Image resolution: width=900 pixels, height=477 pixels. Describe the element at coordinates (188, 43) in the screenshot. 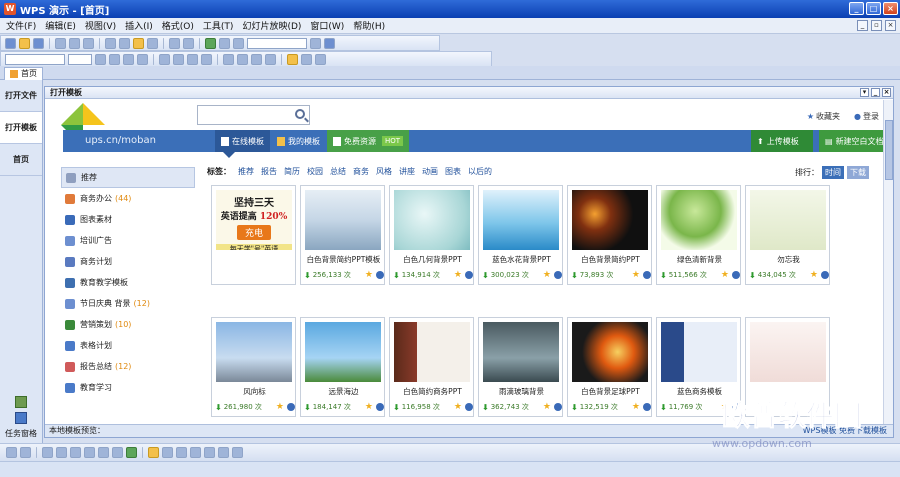

I see `redo-icon` at that location.